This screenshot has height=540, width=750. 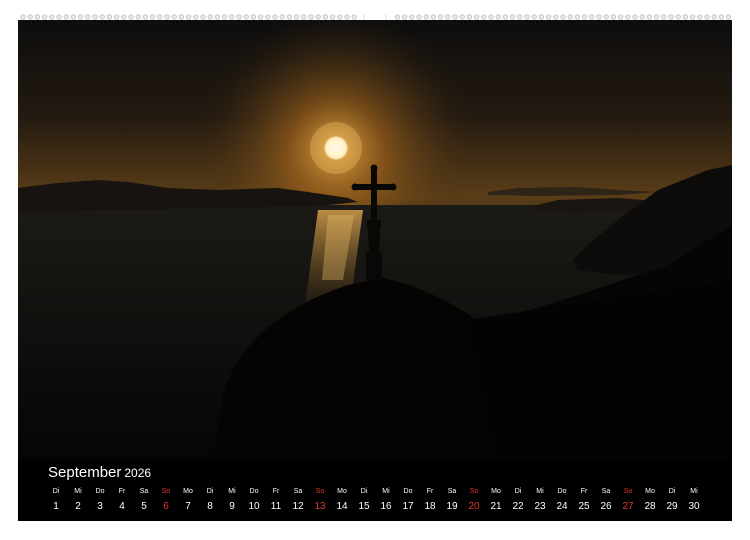 What do you see at coordinates (672, 506) in the screenshot?
I see `day-number: 29` at bounding box center [672, 506].